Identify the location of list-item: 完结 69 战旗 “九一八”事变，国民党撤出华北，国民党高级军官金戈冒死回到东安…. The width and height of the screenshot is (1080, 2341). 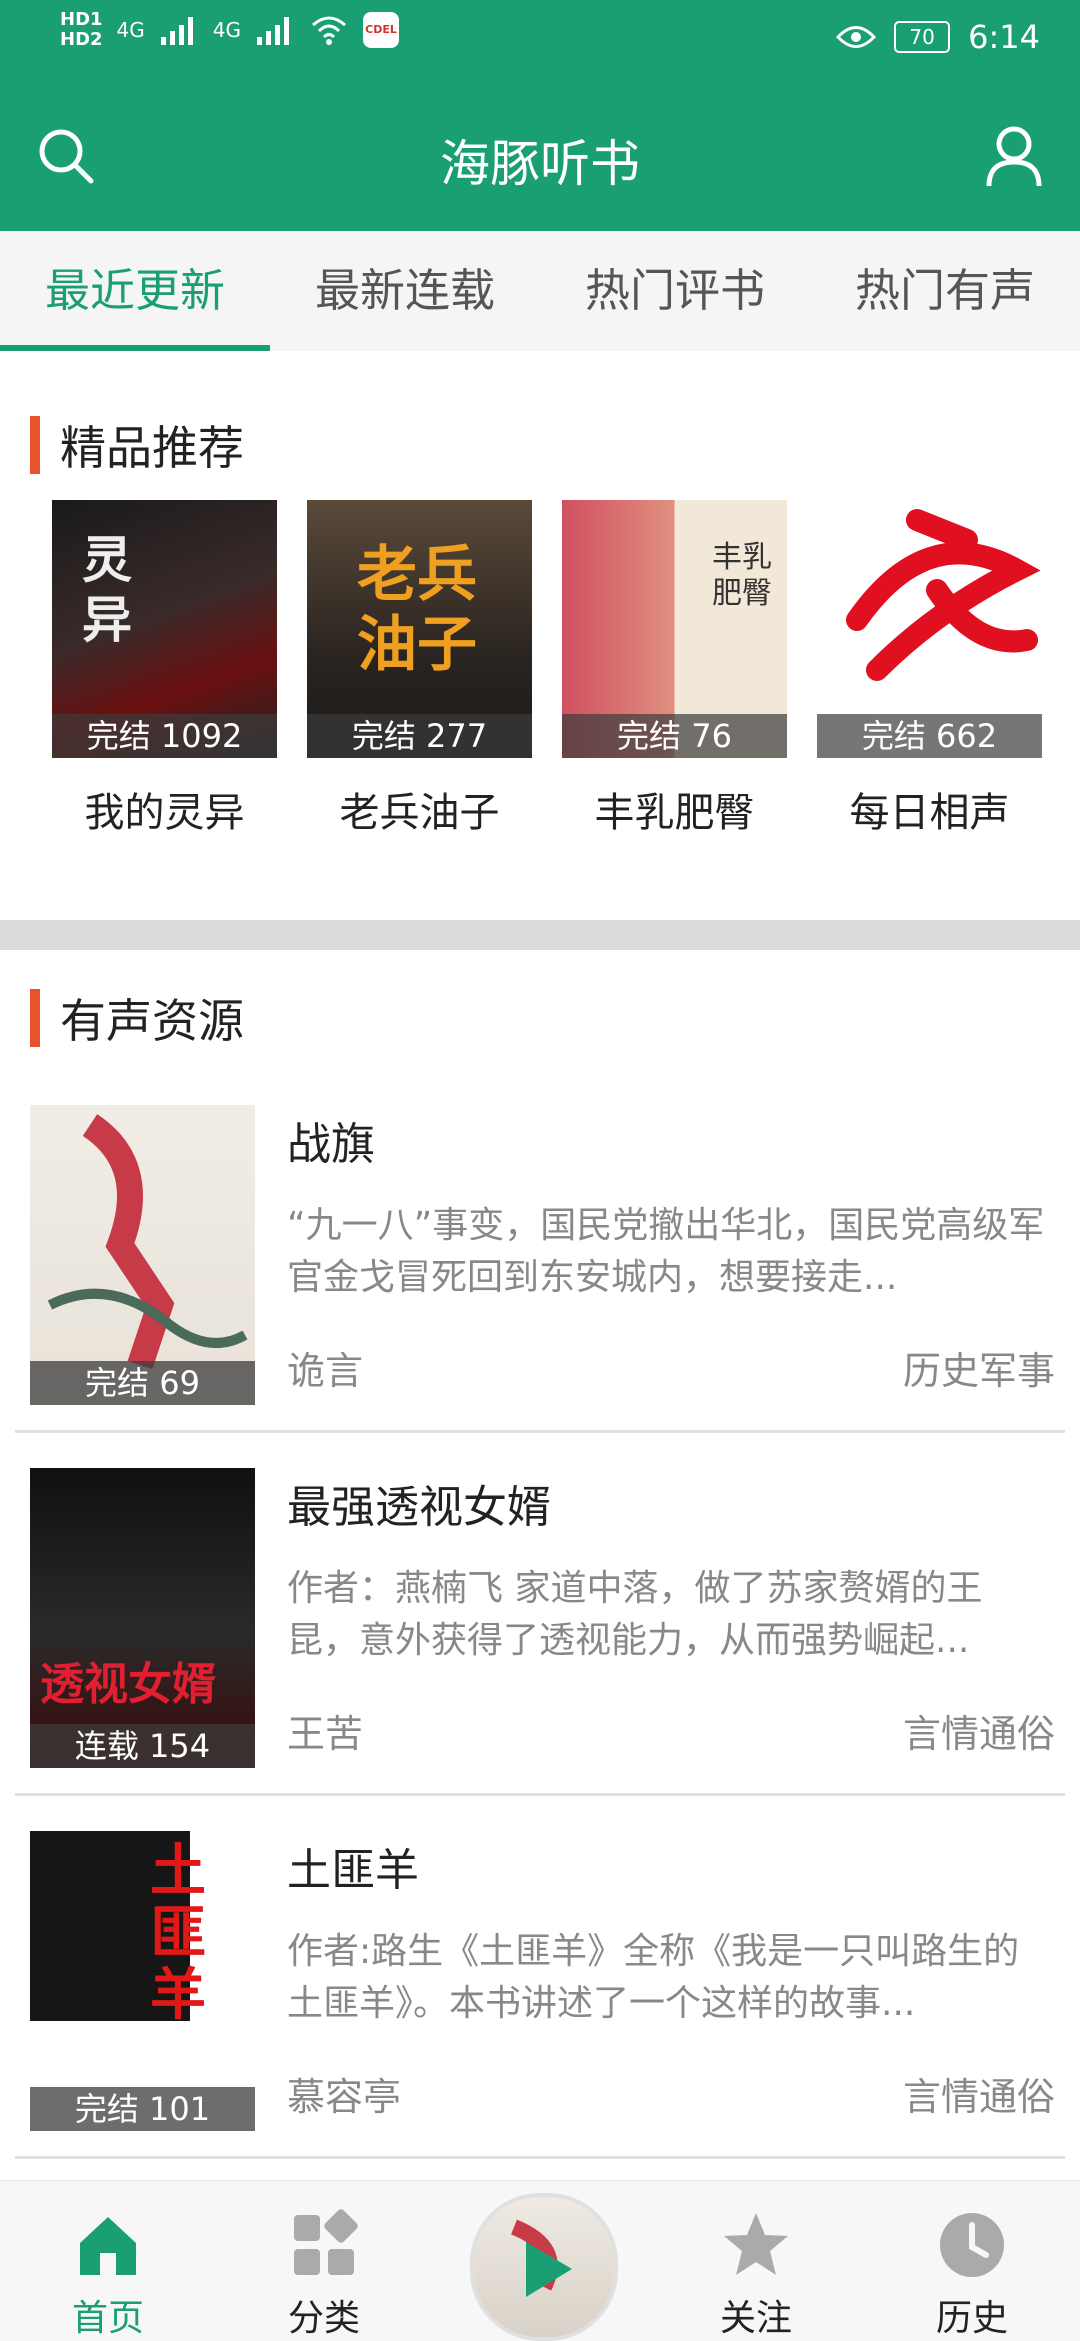
(540, 1266).